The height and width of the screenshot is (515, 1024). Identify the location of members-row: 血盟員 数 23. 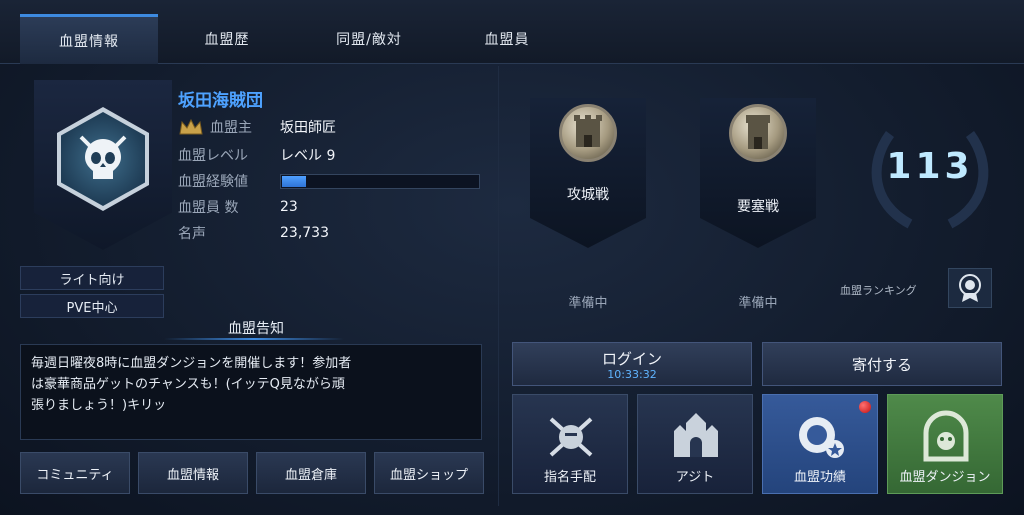
(238, 207).